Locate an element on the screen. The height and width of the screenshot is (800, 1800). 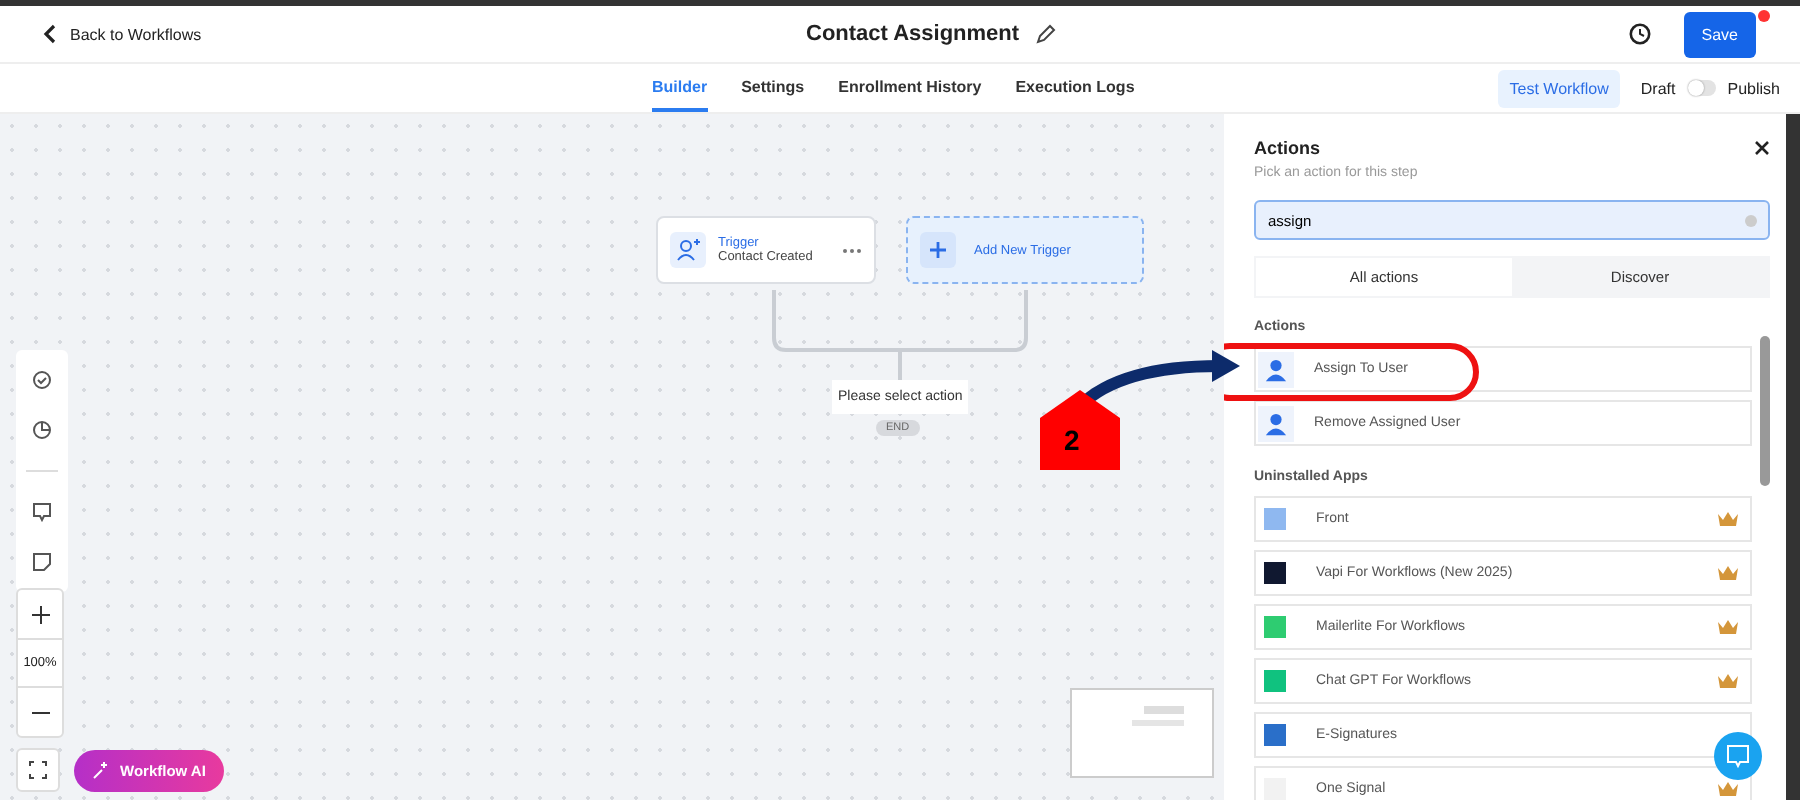
chevron-left-icon is located at coordinates (50, 34).